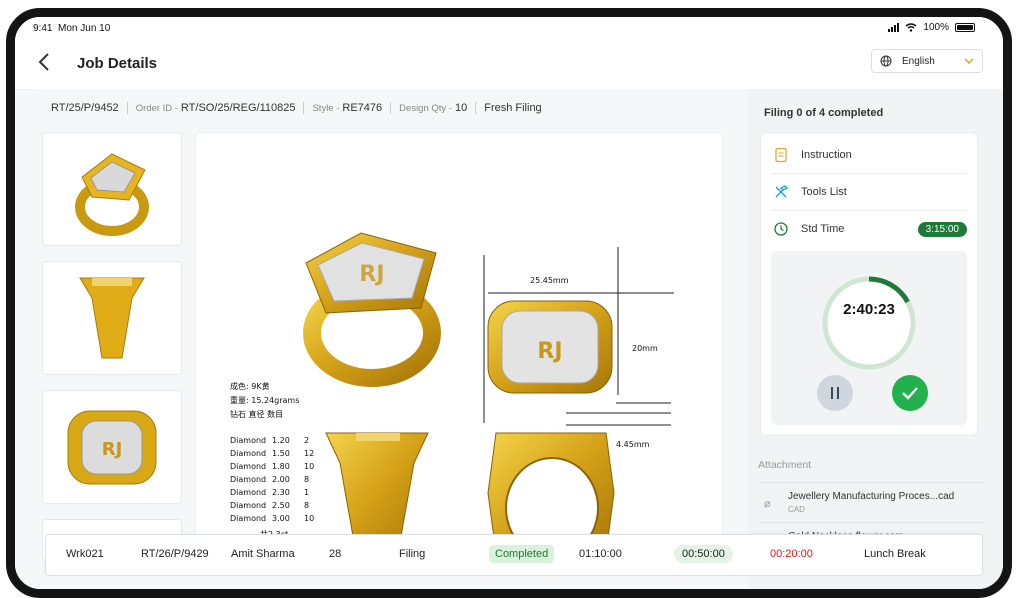 The width and height of the screenshot is (1024, 598). What do you see at coordinates (886, 61) in the screenshot?
I see `globe-icon` at bounding box center [886, 61].